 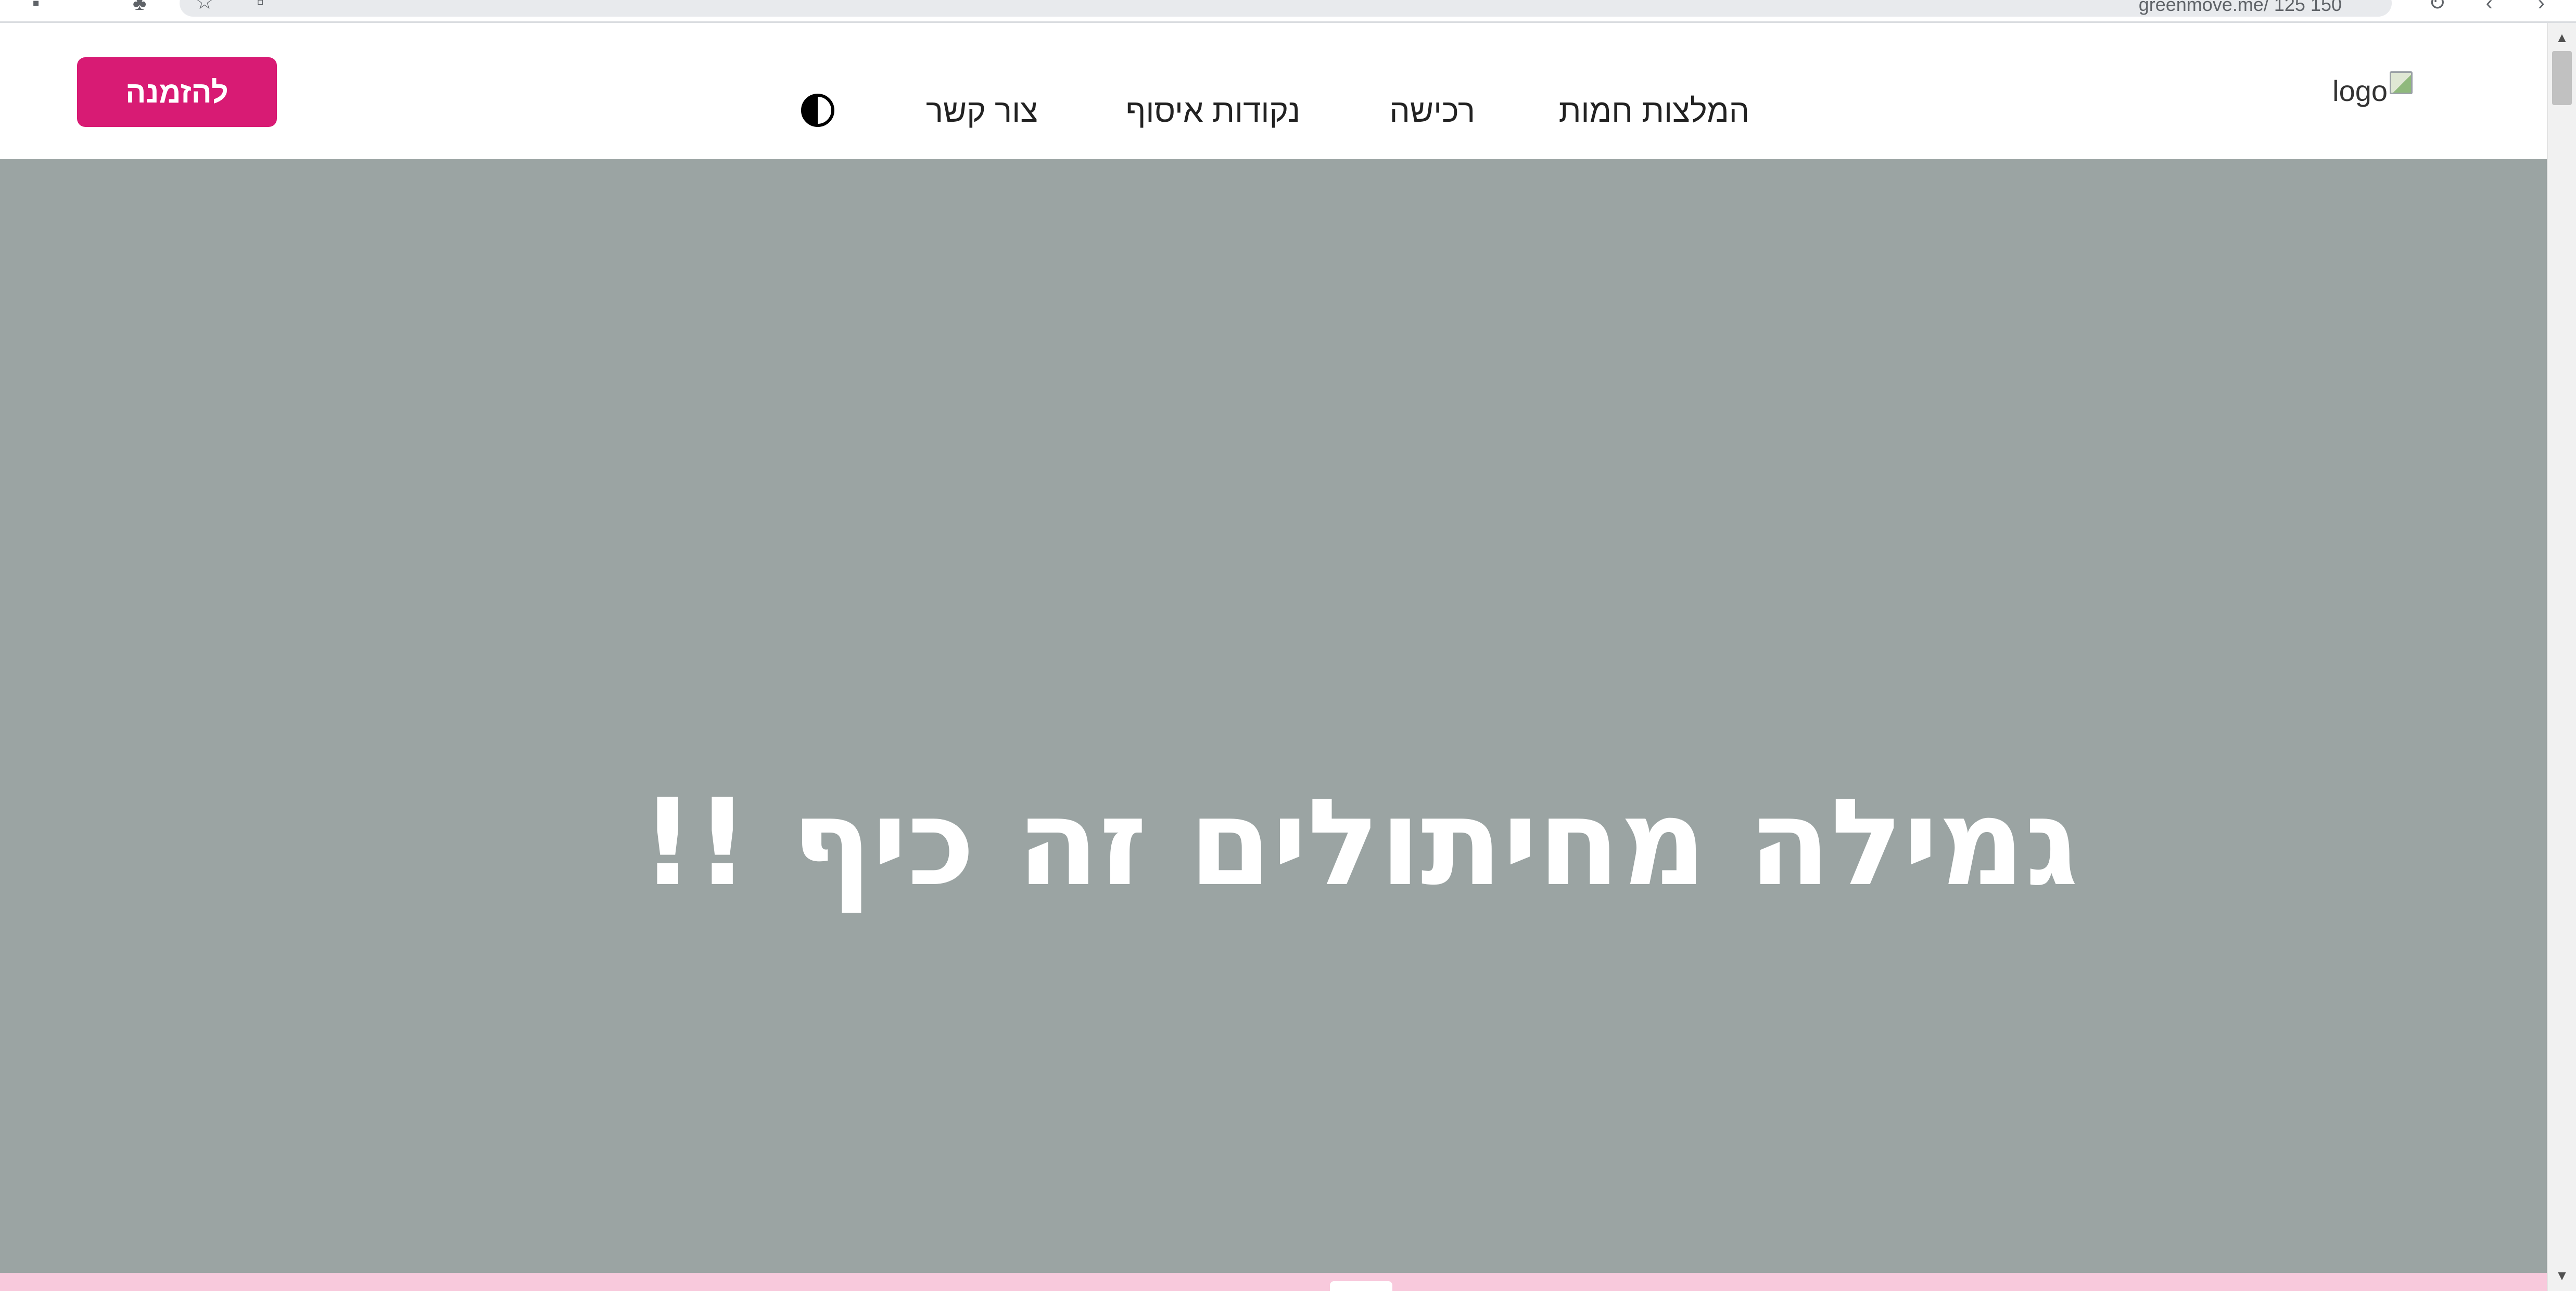 What do you see at coordinates (2562, 1275) in the screenshot?
I see `scroll-down-icon: ▼` at bounding box center [2562, 1275].